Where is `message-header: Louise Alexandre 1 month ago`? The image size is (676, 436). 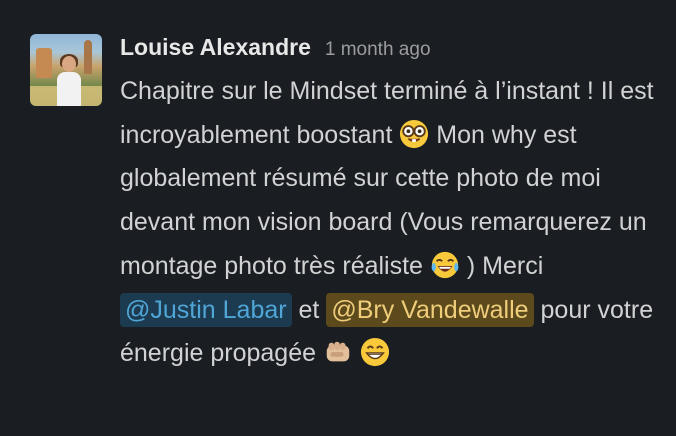
message-header: Louise Alexandre 1 month ago is located at coordinates (390, 52).